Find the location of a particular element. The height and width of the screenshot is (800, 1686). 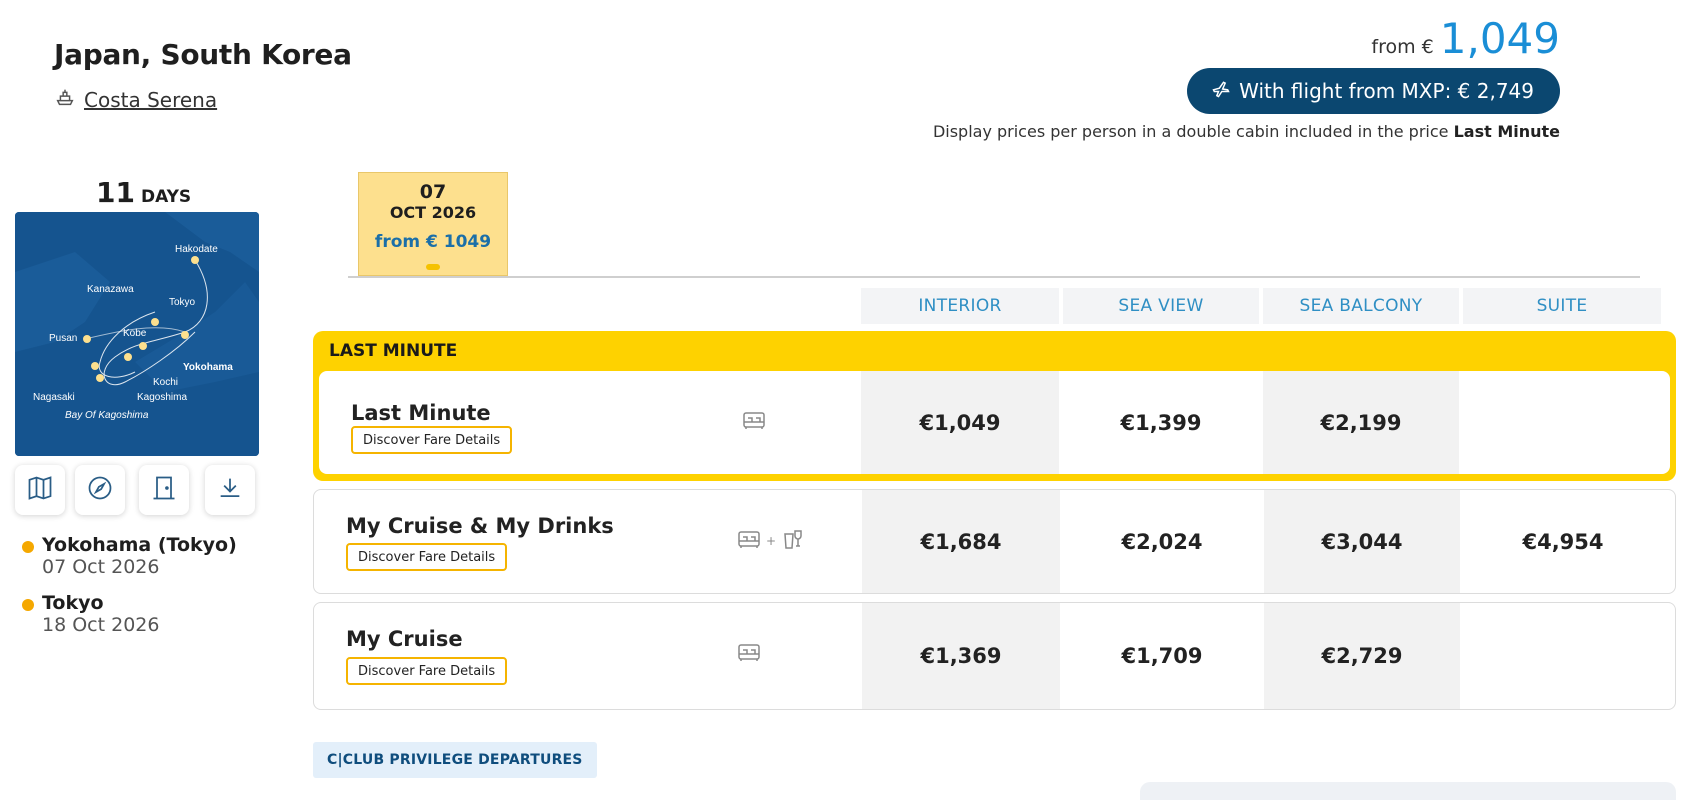

compass-icon is located at coordinates (100, 490).